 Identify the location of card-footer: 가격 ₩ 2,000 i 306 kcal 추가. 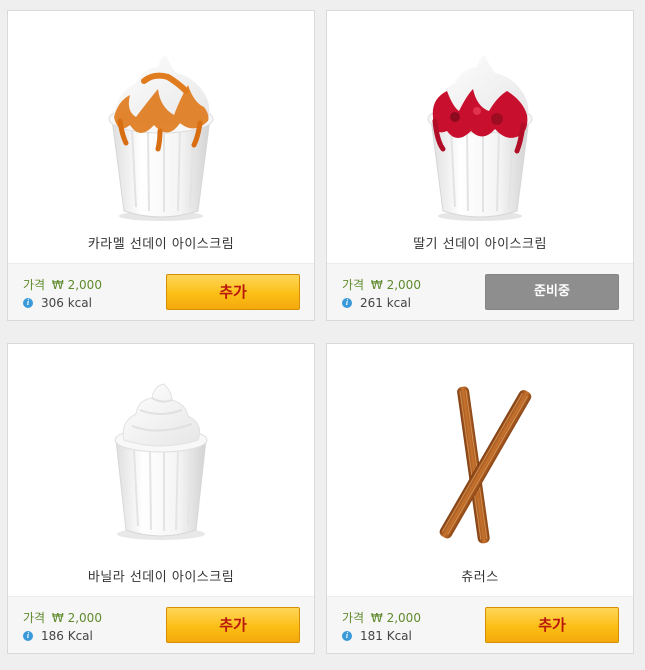
(161, 291).